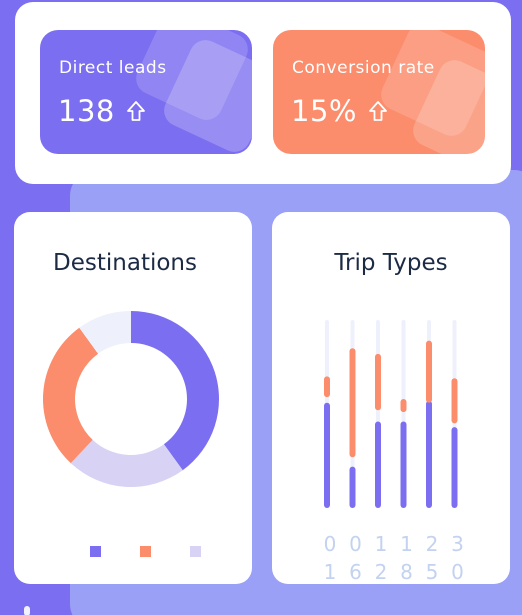 Image resolution: width=522 pixels, height=615 pixels. Describe the element at coordinates (432, 572) in the screenshot. I see `x-axis-label-digit: 5` at that location.